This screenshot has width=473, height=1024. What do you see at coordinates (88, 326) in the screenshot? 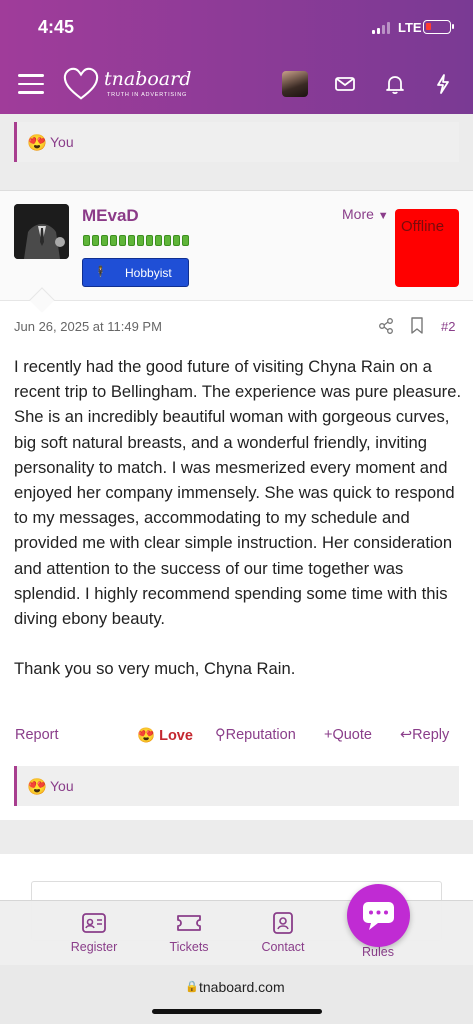
I see `post-date: Jun 26, 2025 at 11:49 PM` at bounding box center [88, 326].